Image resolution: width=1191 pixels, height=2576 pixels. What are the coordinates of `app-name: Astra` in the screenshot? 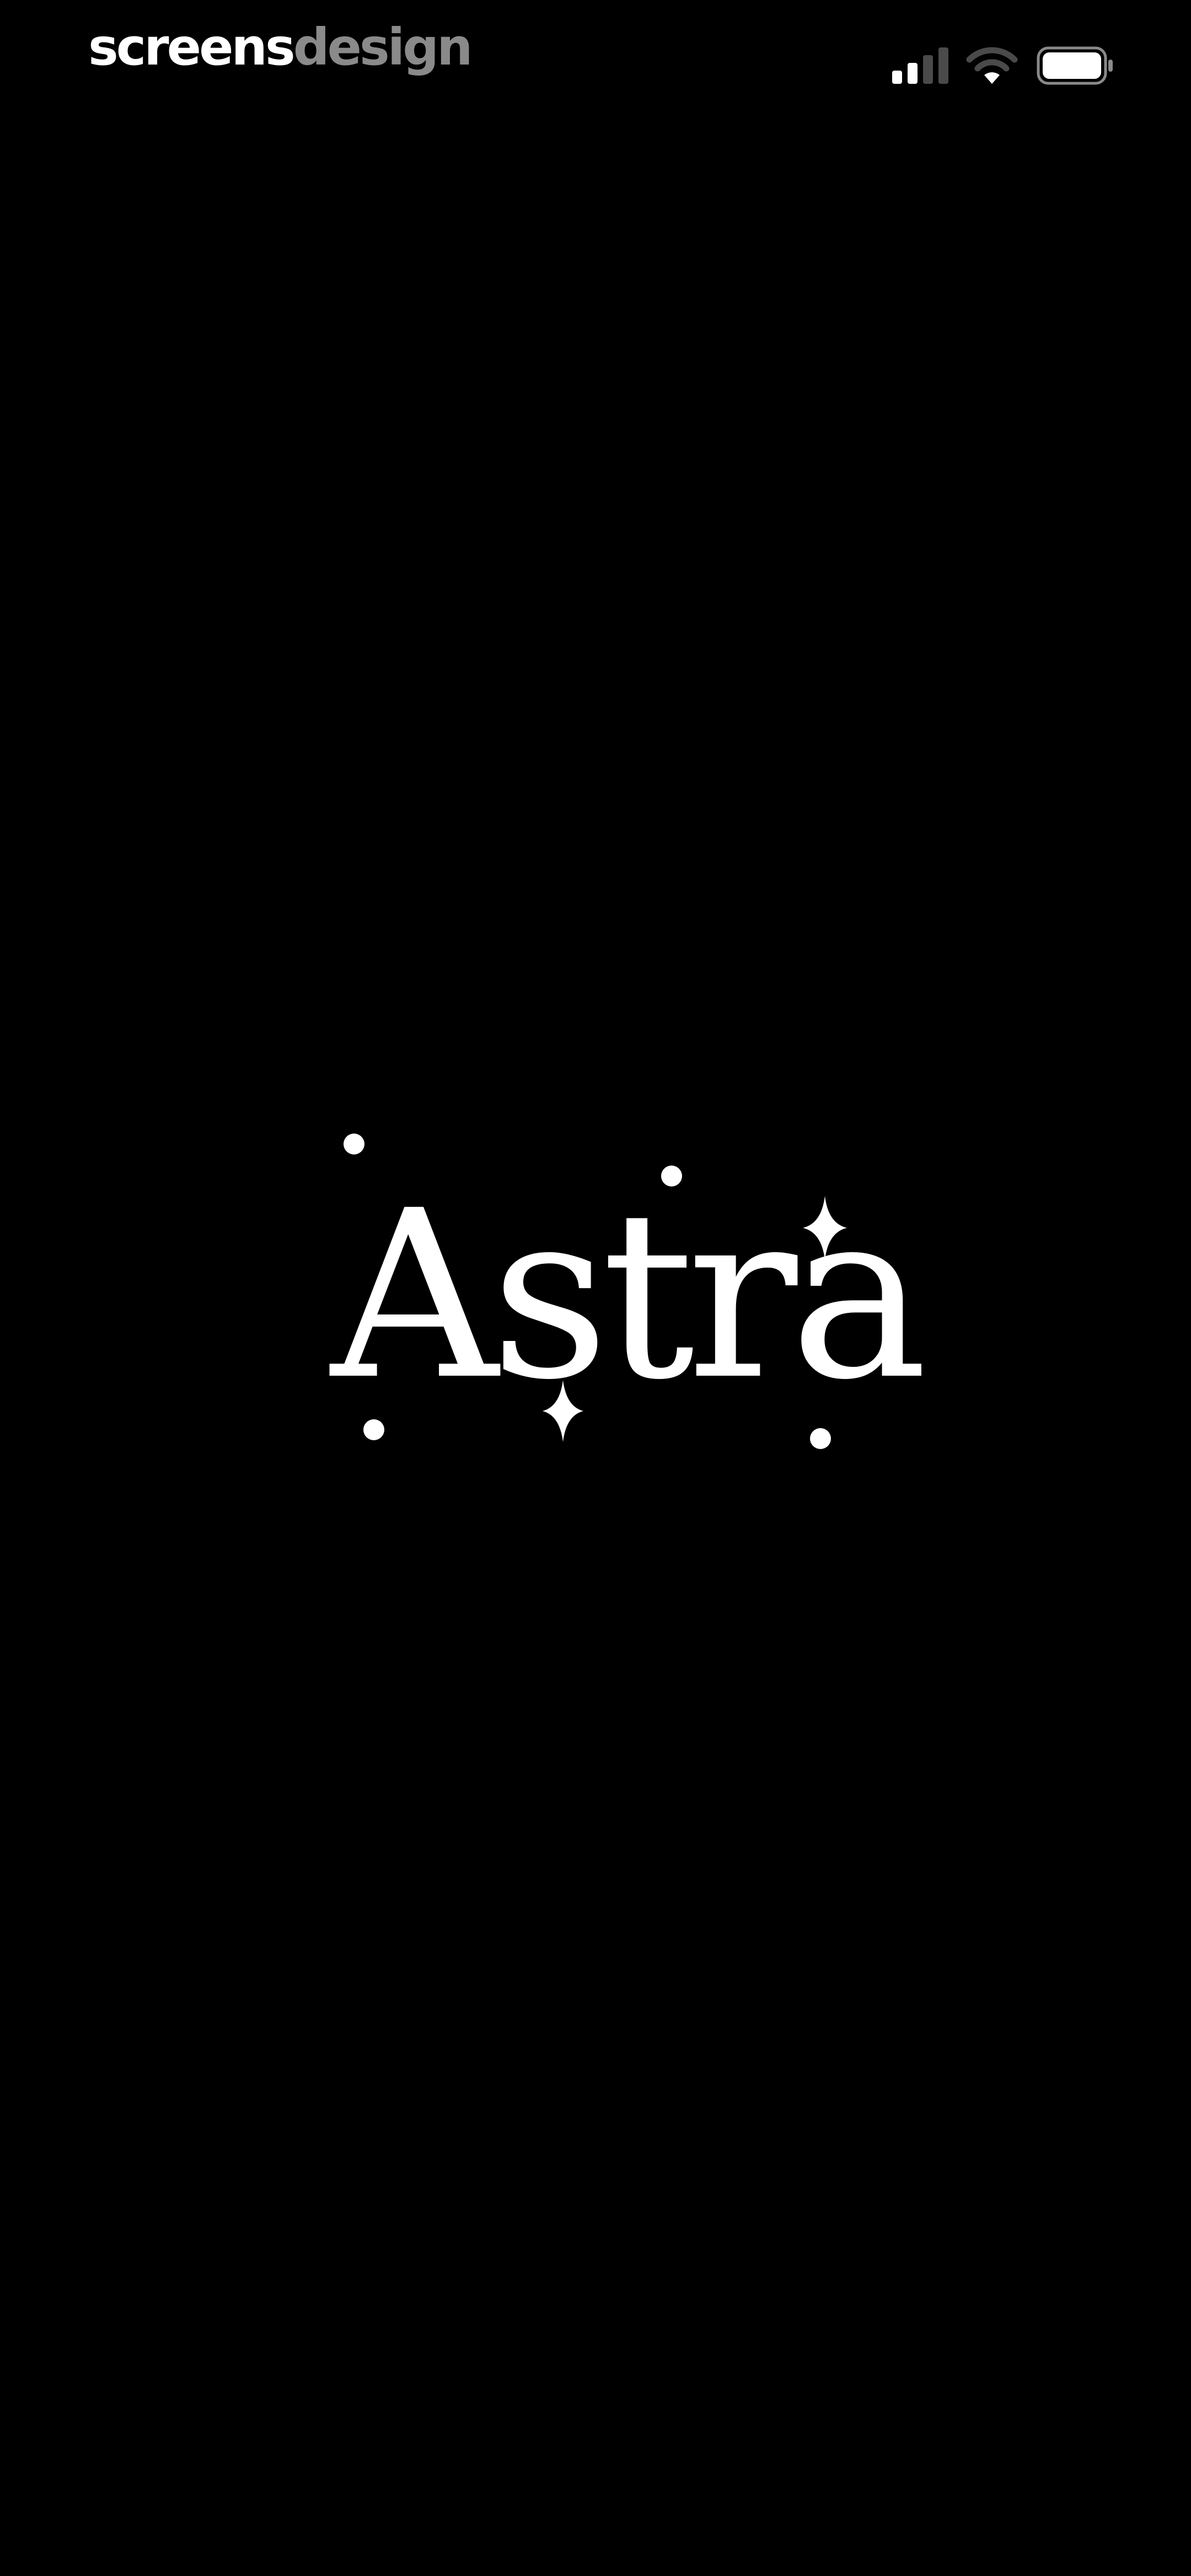 It's located at (629, 1296).